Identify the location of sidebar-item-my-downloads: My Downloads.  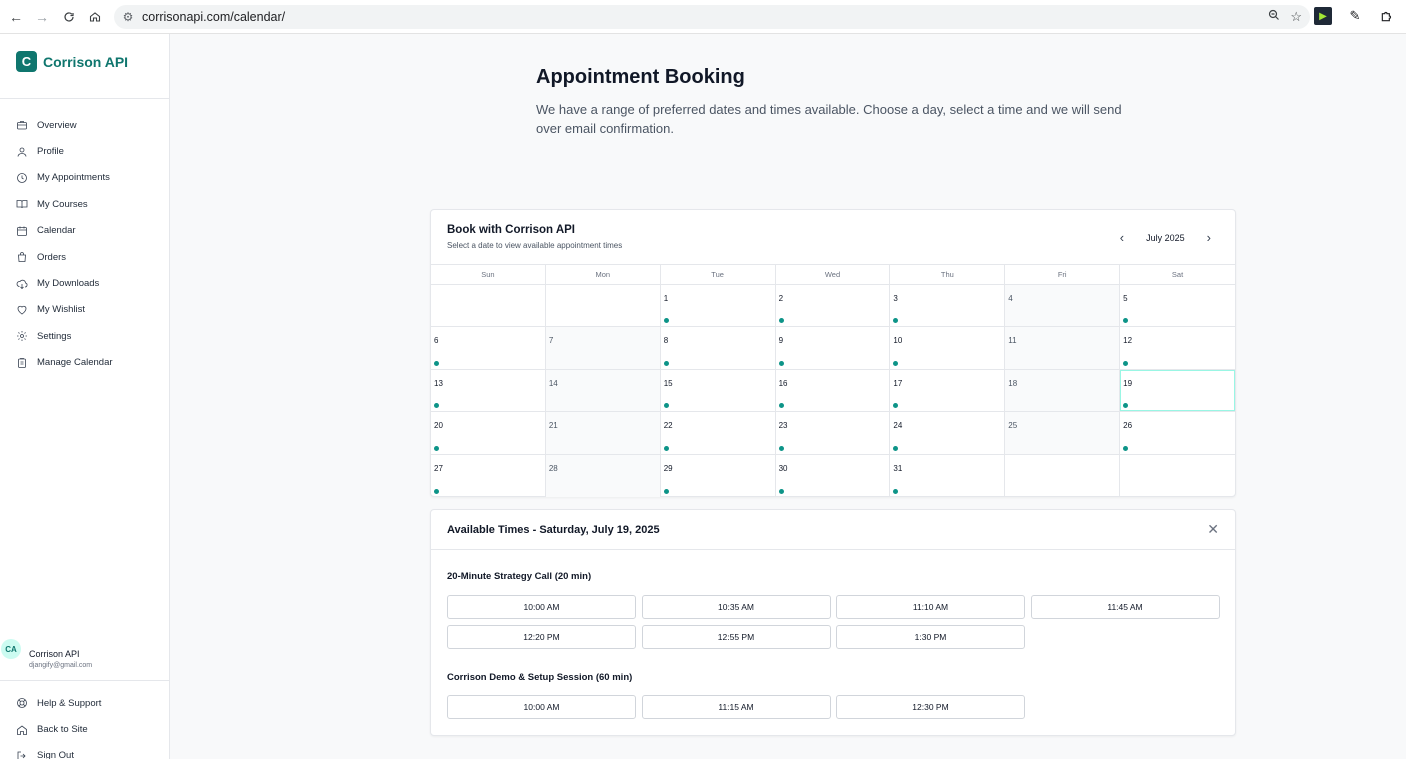
(64, 283).